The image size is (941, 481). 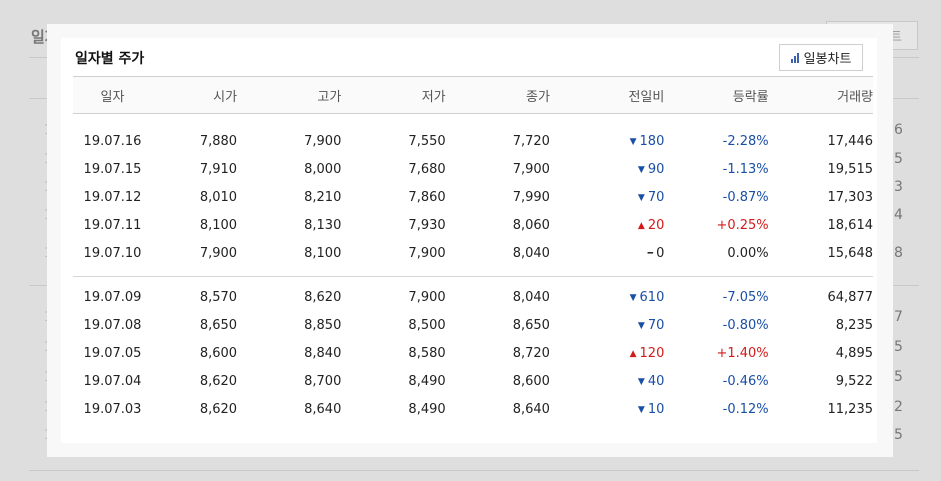 What do you see at coordinates (112, 409) in the screenshot?
I see `cell-date: 19.07.03` at bounding box center [112, 409].